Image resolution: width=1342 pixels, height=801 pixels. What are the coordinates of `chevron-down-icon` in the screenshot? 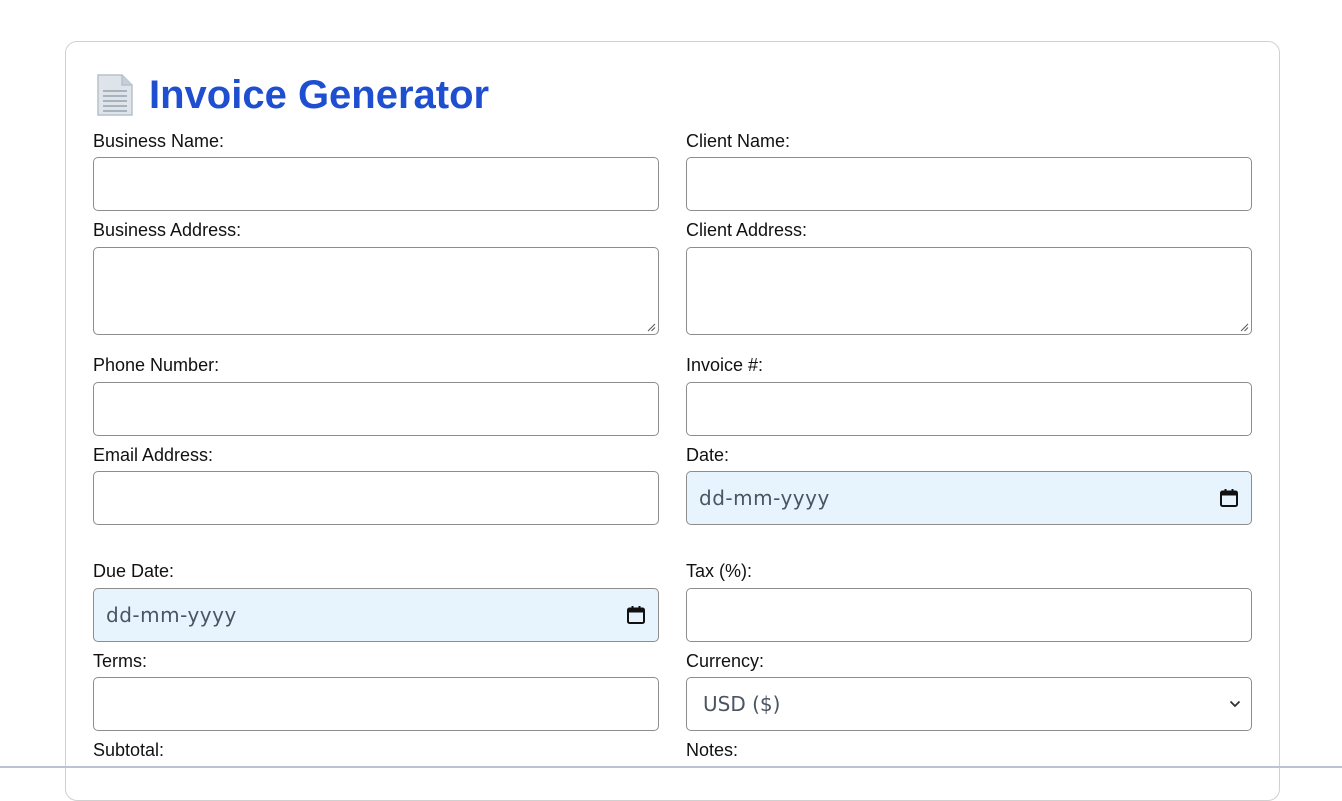 It's located at (1235, 704).